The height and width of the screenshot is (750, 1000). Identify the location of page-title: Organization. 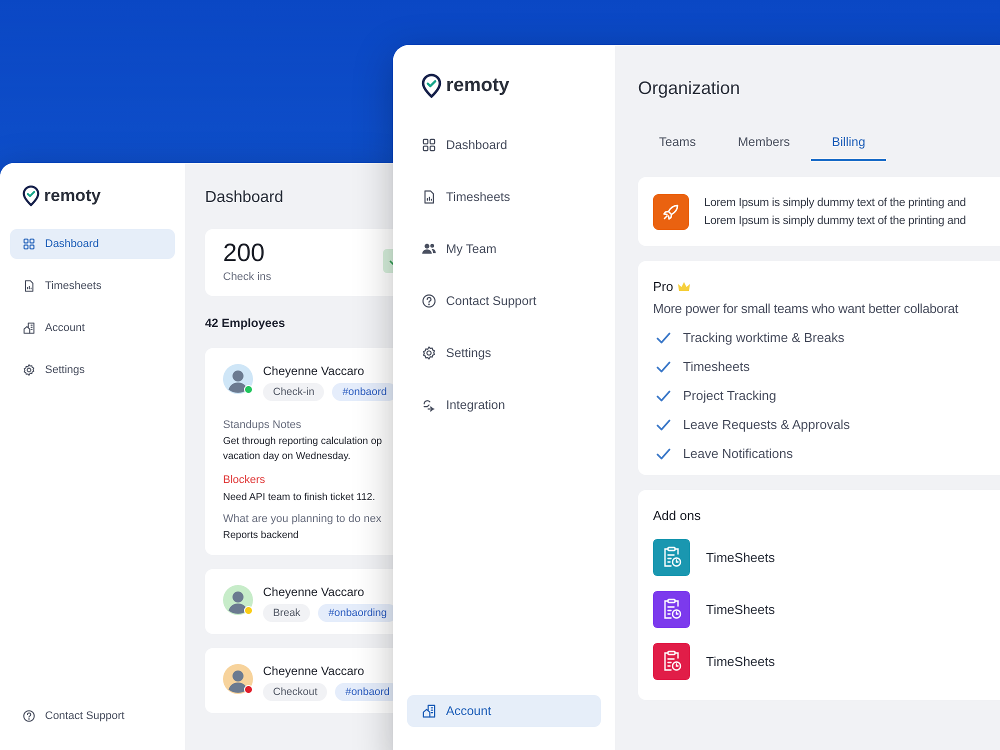
(690, 88).